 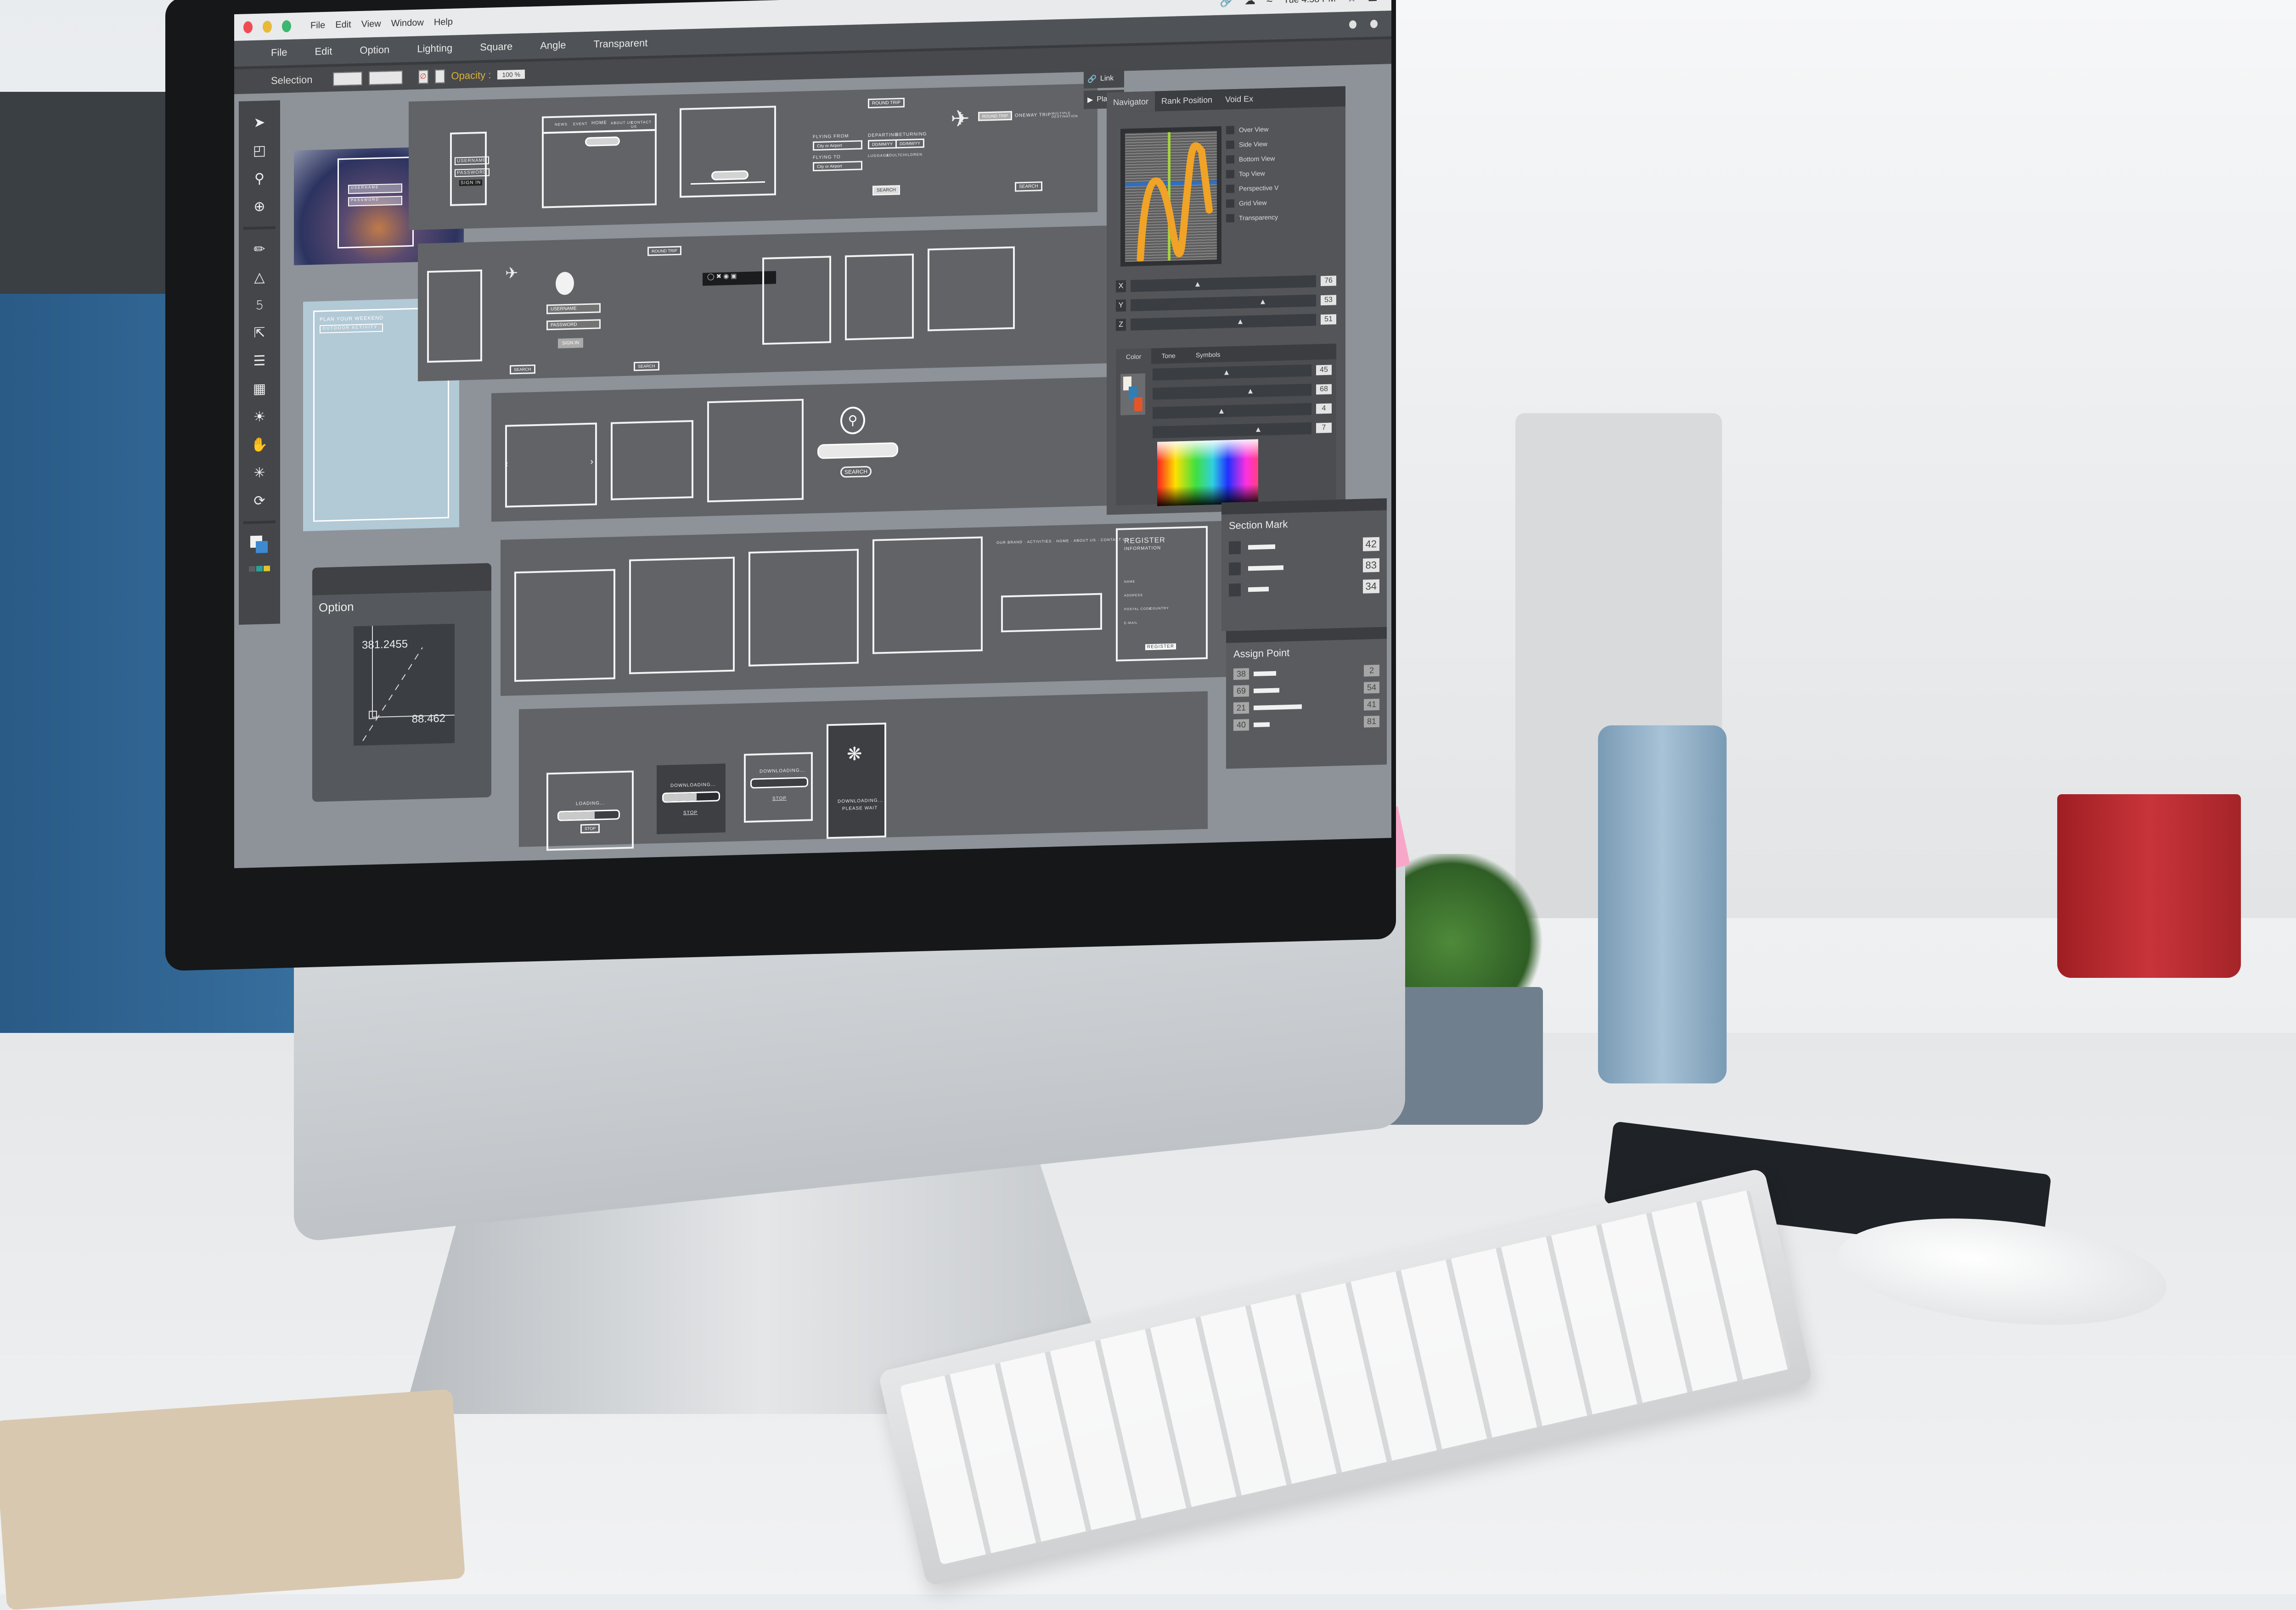 What do you see at coordinates (259, 361) in the screenshot?
I see `layers-icon: ☰` at bounding box center [259, 361].